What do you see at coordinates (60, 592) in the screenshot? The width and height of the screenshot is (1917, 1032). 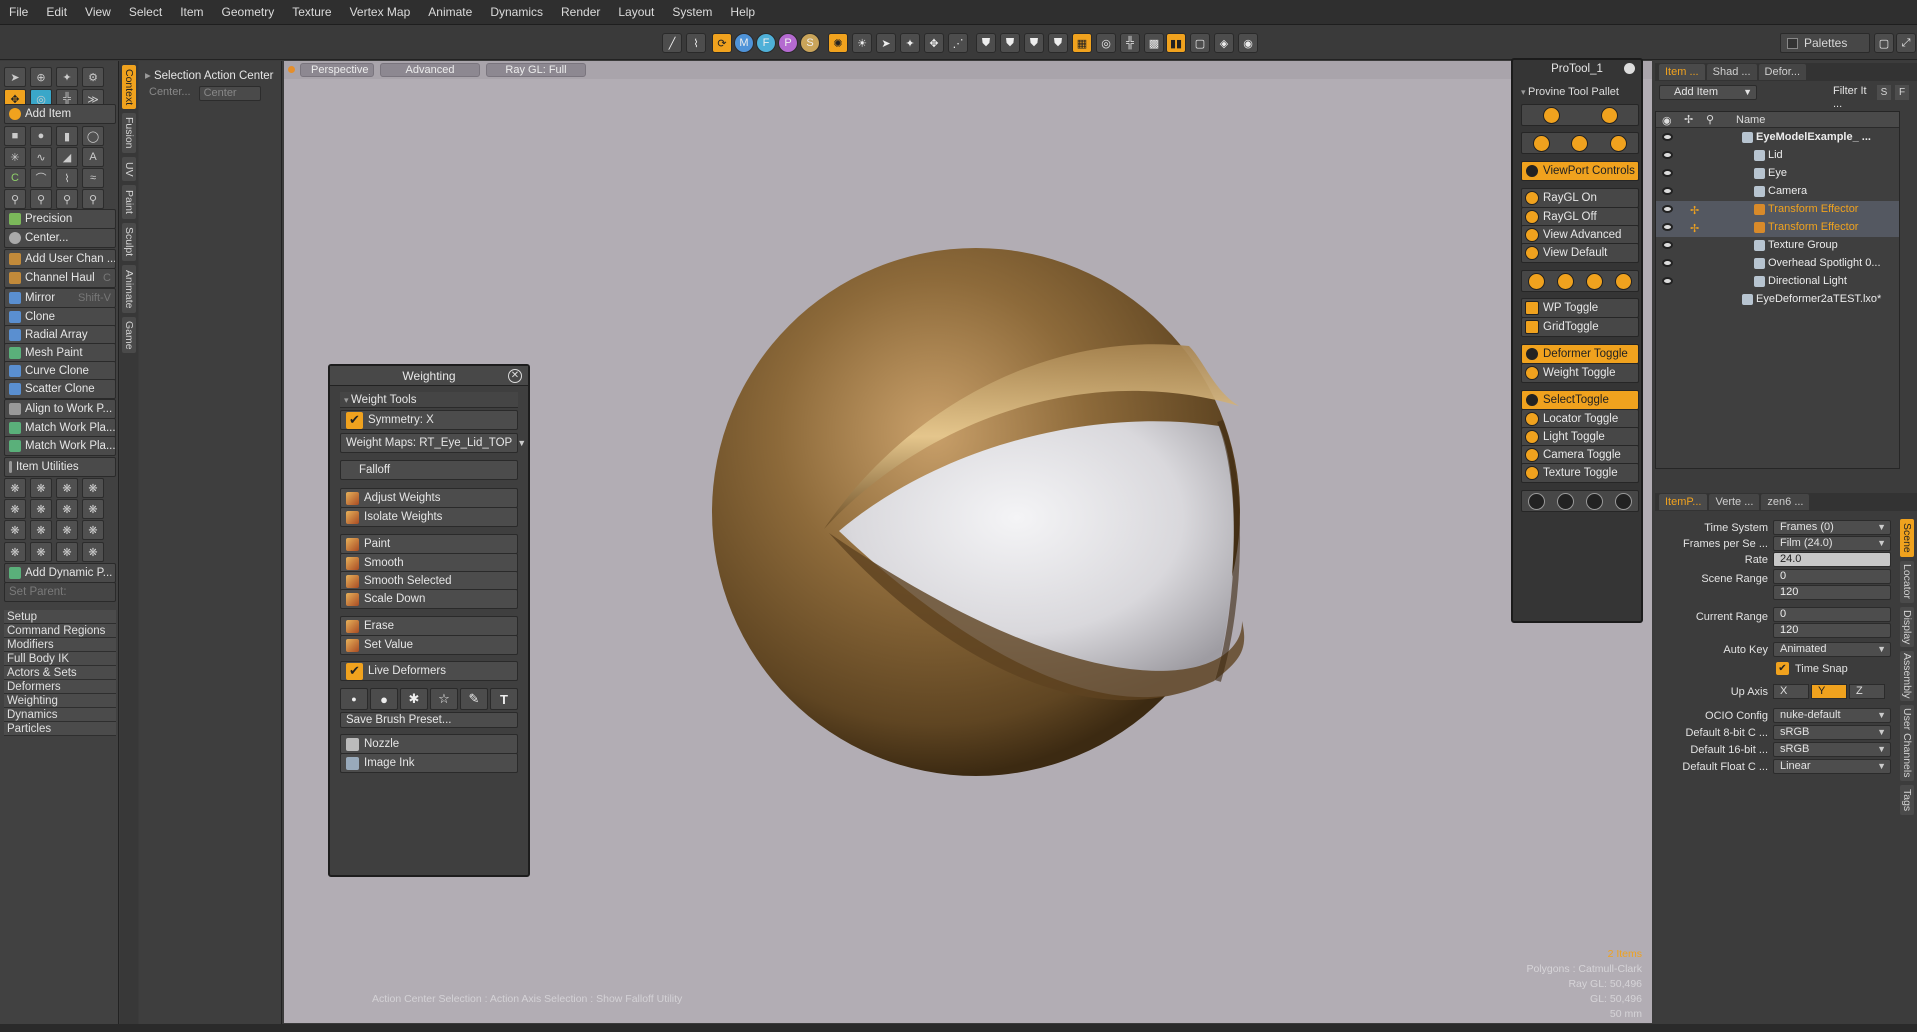 I see `set-parent-dropdown: Set Parent:` at bounding box center [60, 592].